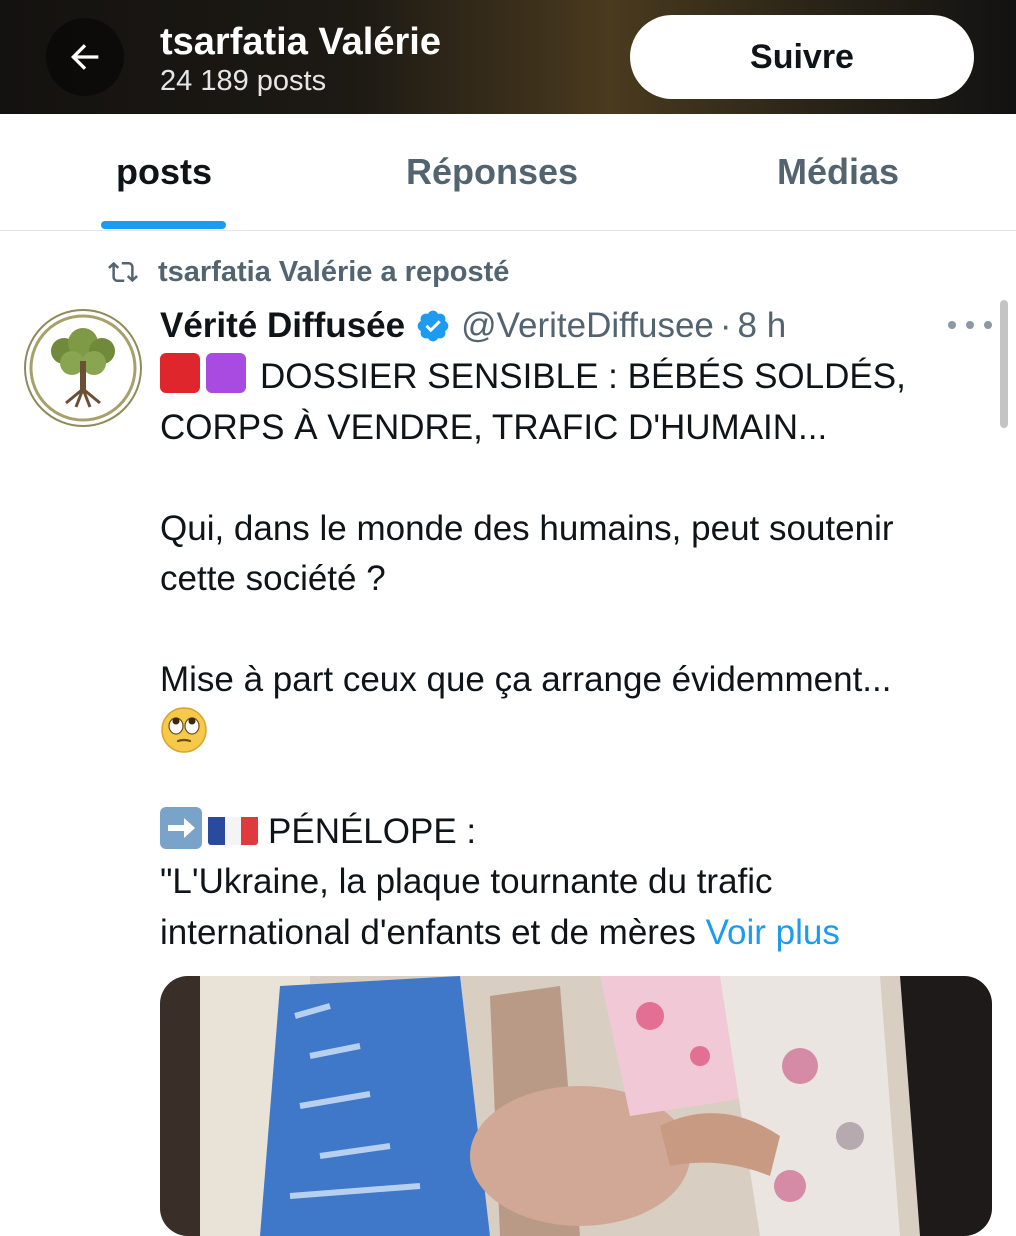  Describe the element at coordinates (583, 376) in the screenshot. I see `post-line-1: DOSSIER SENSIBLE : BÉBÉS SOLDÉS,` at that location.